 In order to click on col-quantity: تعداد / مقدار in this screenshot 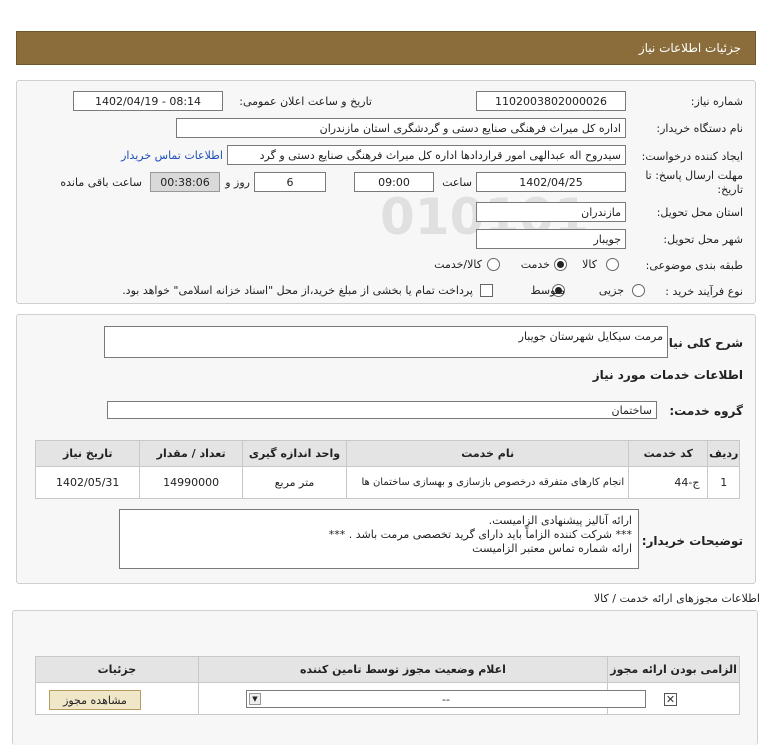, I will do `click(191, 453)`.